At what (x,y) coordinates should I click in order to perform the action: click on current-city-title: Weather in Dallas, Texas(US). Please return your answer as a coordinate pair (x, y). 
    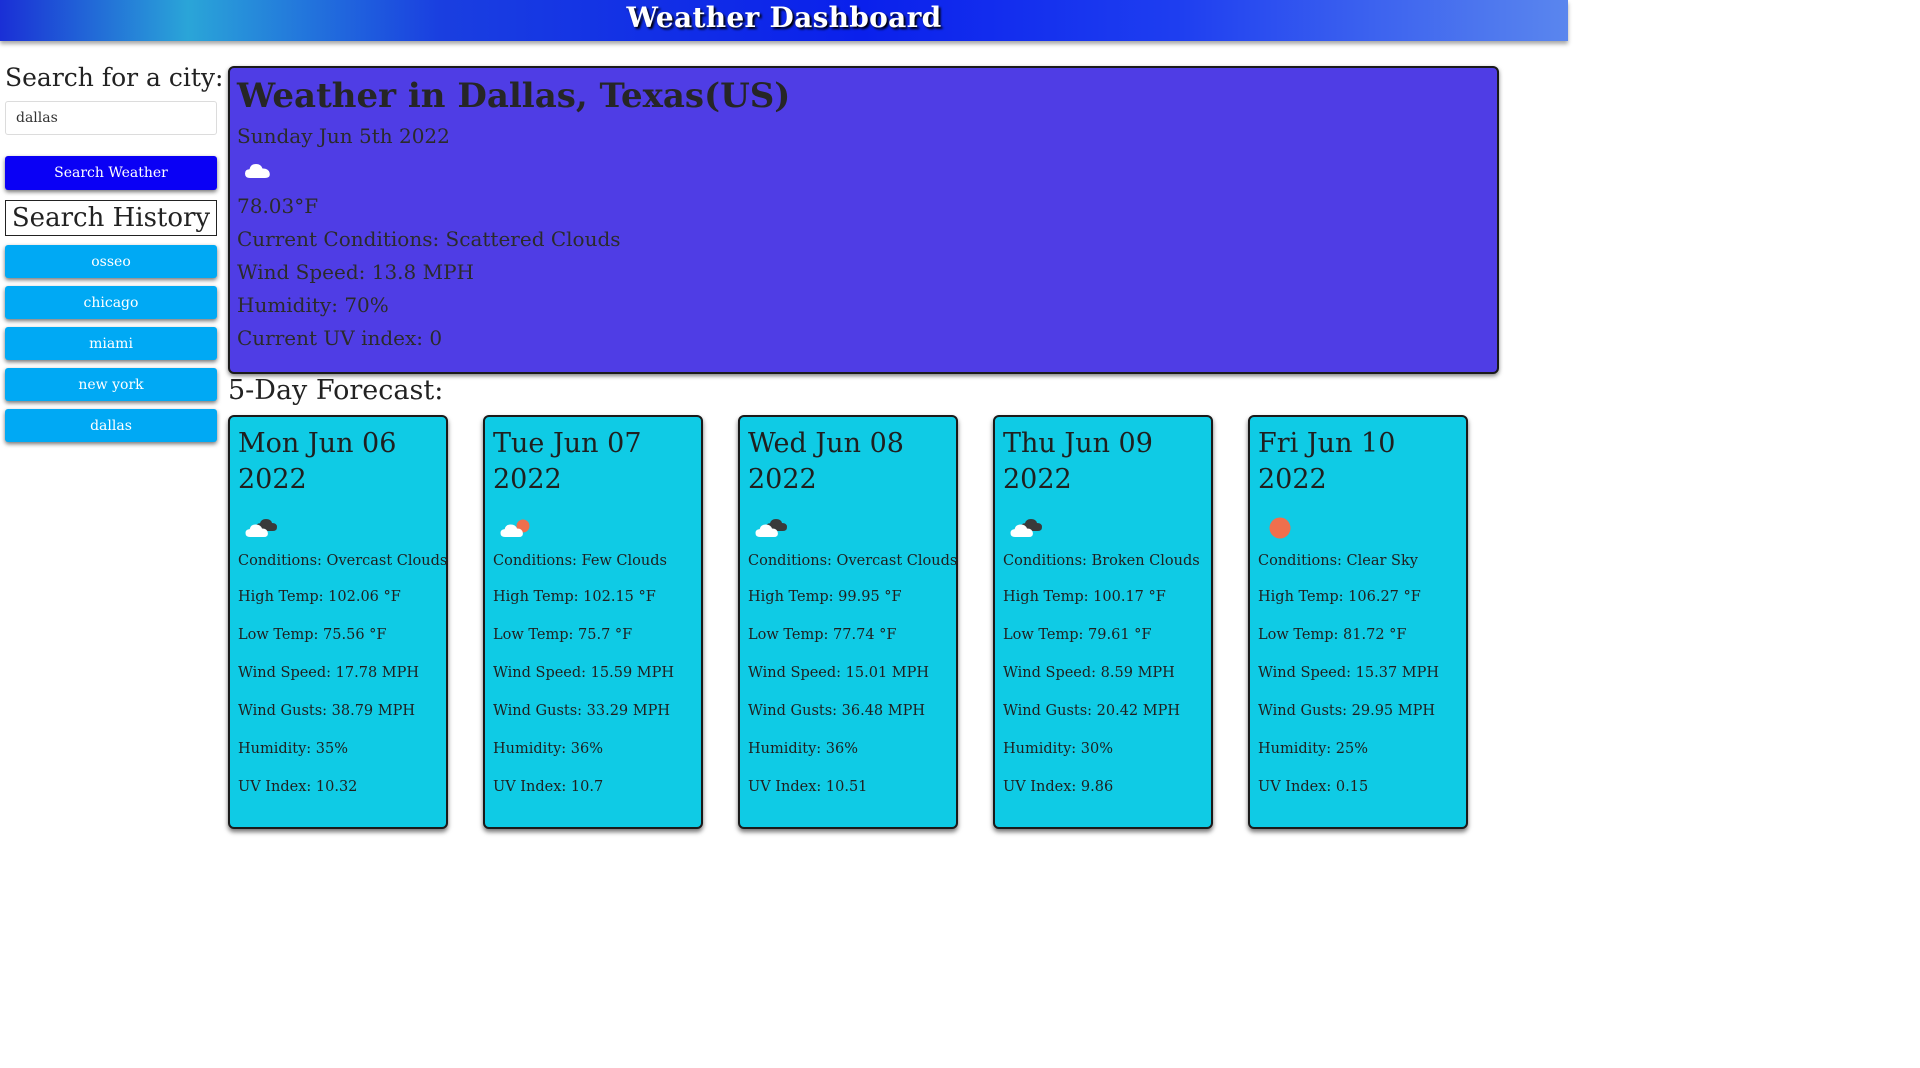
    Looking at the image, I should click on (514, 96).